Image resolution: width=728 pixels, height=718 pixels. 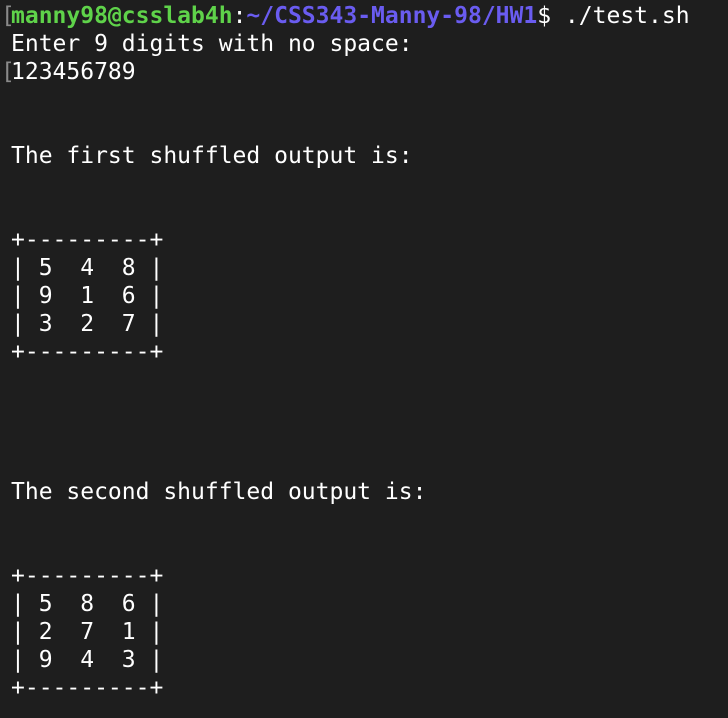 I want to click on first-grid-row: | 5 4 8 |, so click(x=87, y=268).